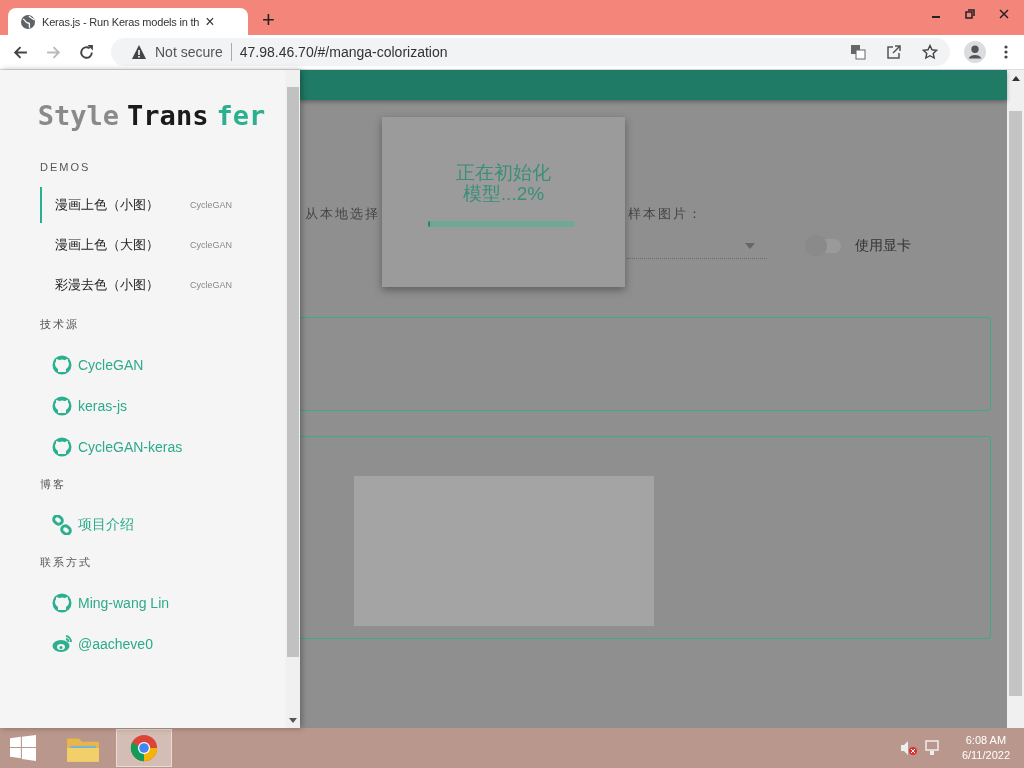  Describe the element at coordinates (66, 562) in the screenshot. I see `section-heading: 联系方式` at that location.